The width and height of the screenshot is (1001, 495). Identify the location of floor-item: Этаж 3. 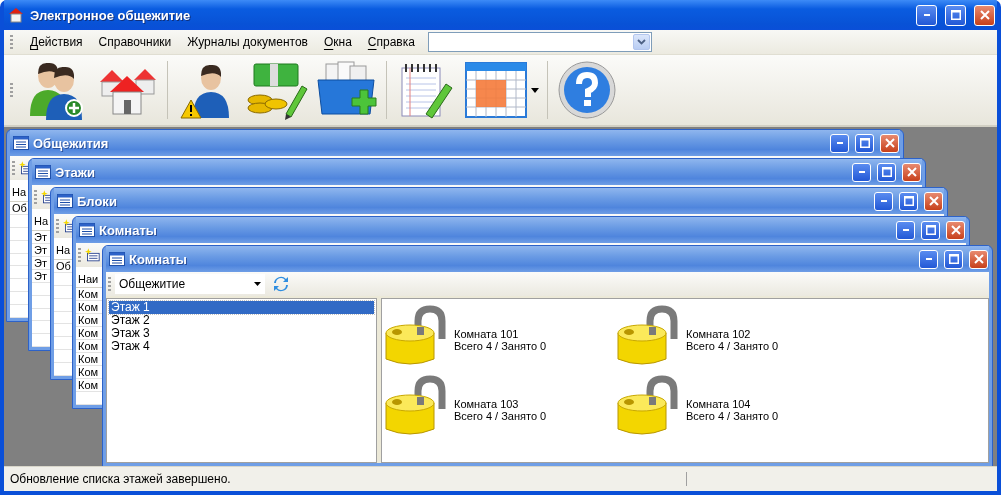
(241, 333).